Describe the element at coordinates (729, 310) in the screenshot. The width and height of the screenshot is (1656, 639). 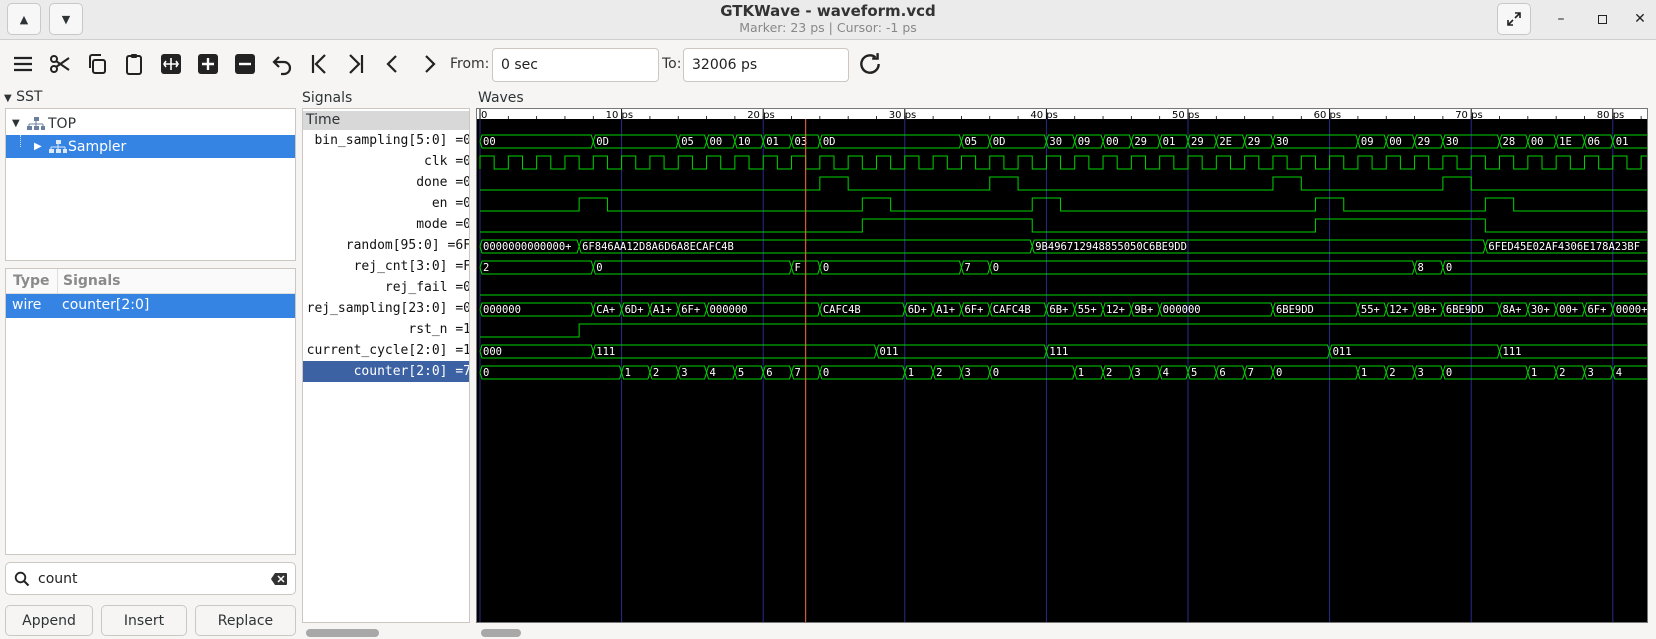
I see `wave-value-rej_sampling: 000000` at that location.